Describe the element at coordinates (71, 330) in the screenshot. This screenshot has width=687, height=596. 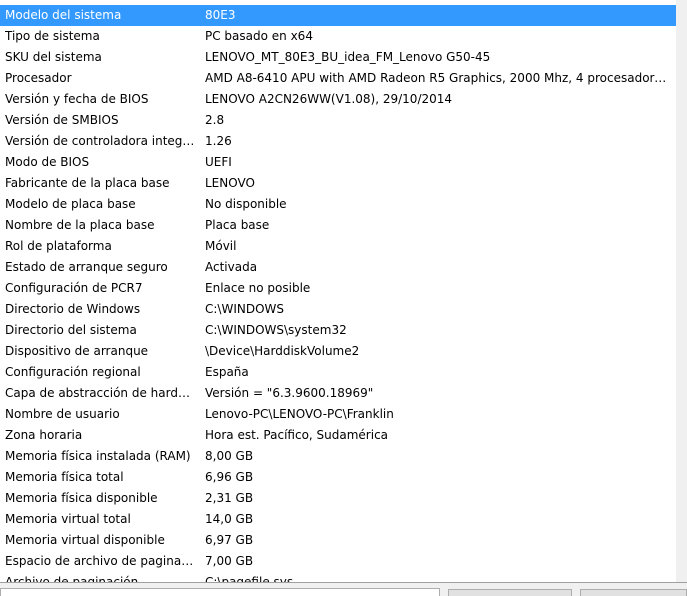
I see `item-name: Directorio del sistema` at that location.